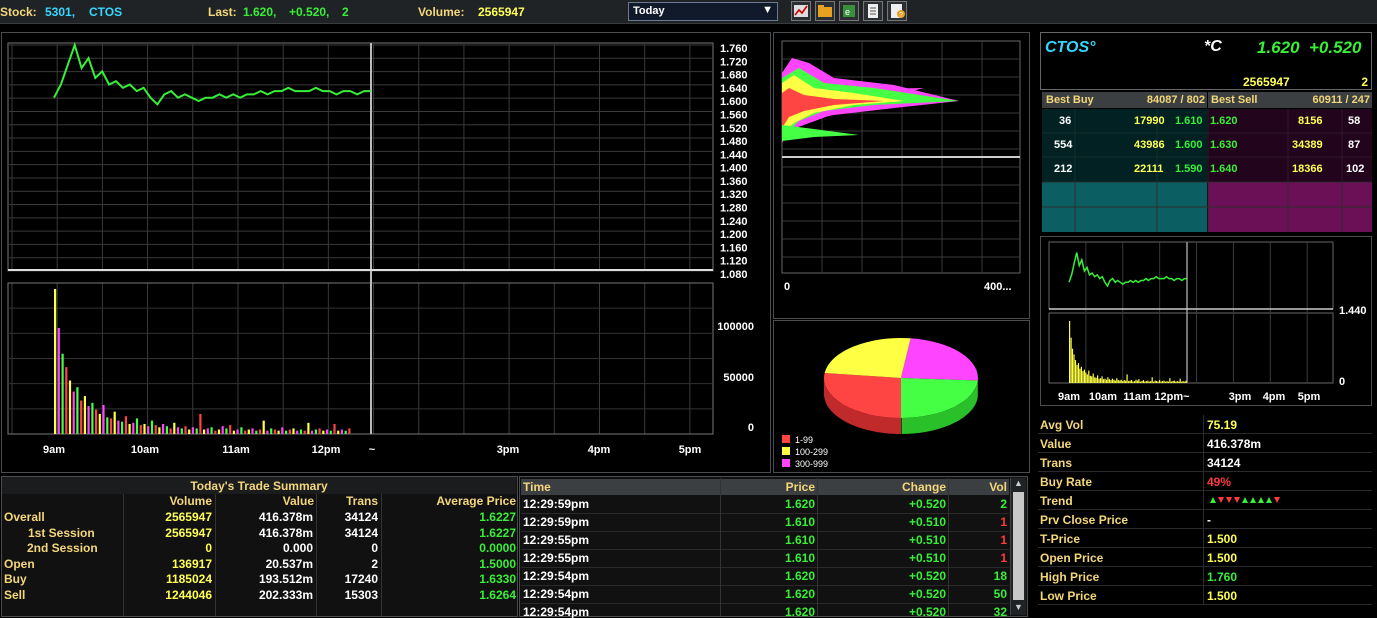  What do you see at coordinates (849, 11) in the screenshot?
I see `export-icon: e` at bounding box center [849, 11].